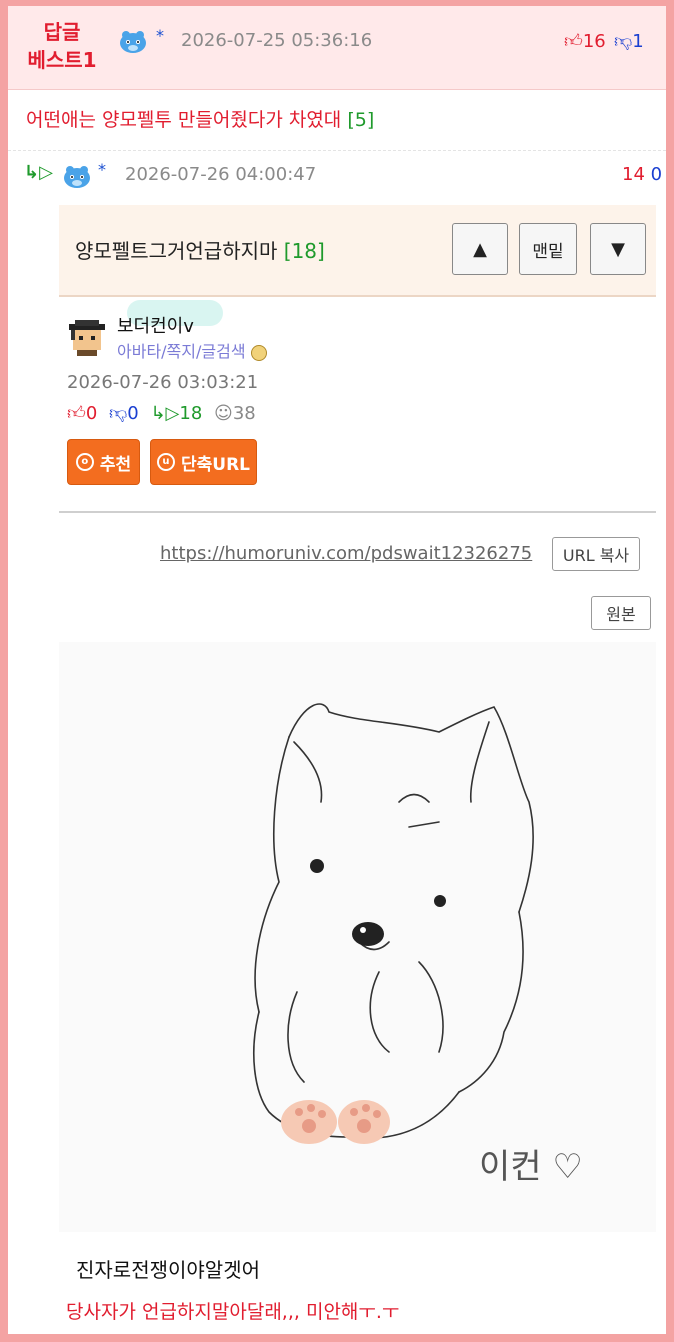 The image size is (674, 1342). What do you see at coordinates (480, 249) in the screenshot?
I see `prev-post-button: ▲` at bounding box center [480, 249].